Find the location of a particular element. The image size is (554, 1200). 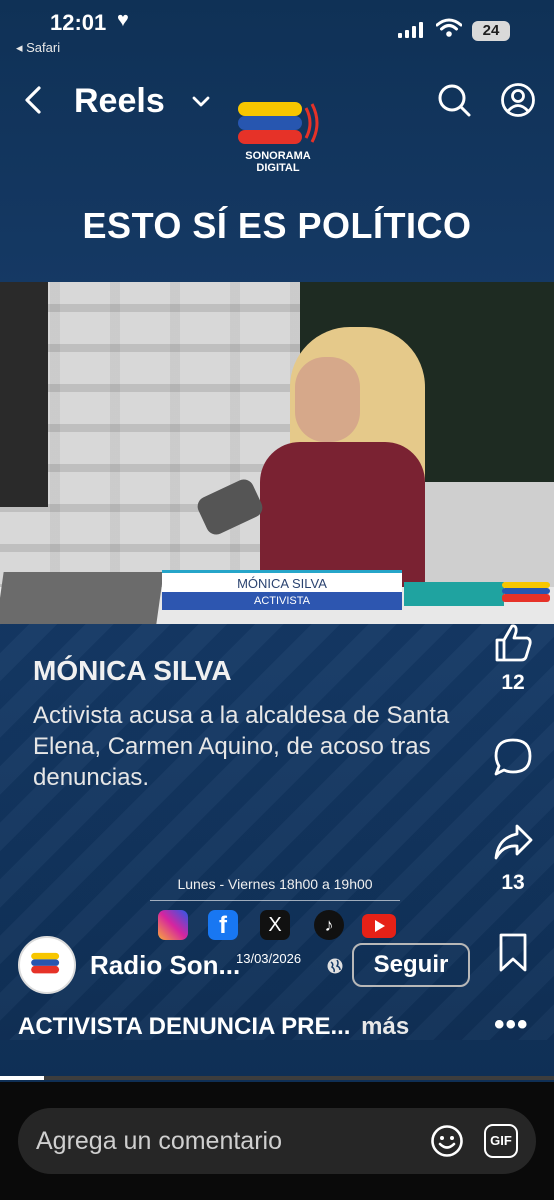

facebook-icon: f is located at coordinates (223, 925).